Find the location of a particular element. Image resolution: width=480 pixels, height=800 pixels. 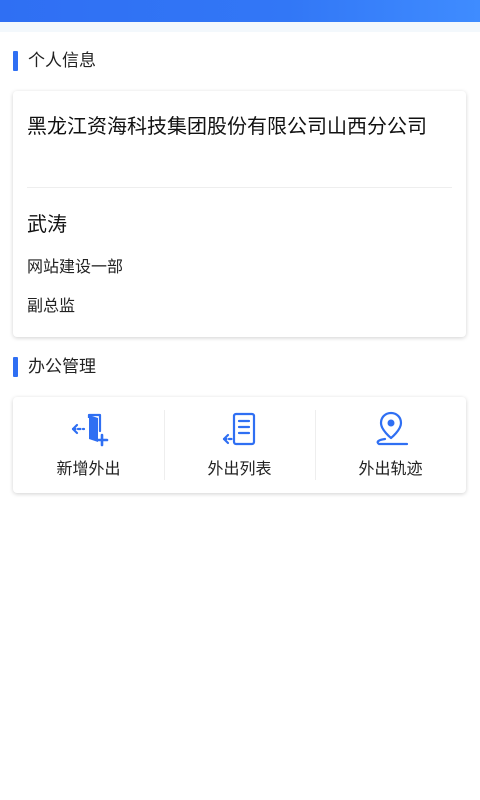

add-outing-icon is located at coordinates (89, 430).